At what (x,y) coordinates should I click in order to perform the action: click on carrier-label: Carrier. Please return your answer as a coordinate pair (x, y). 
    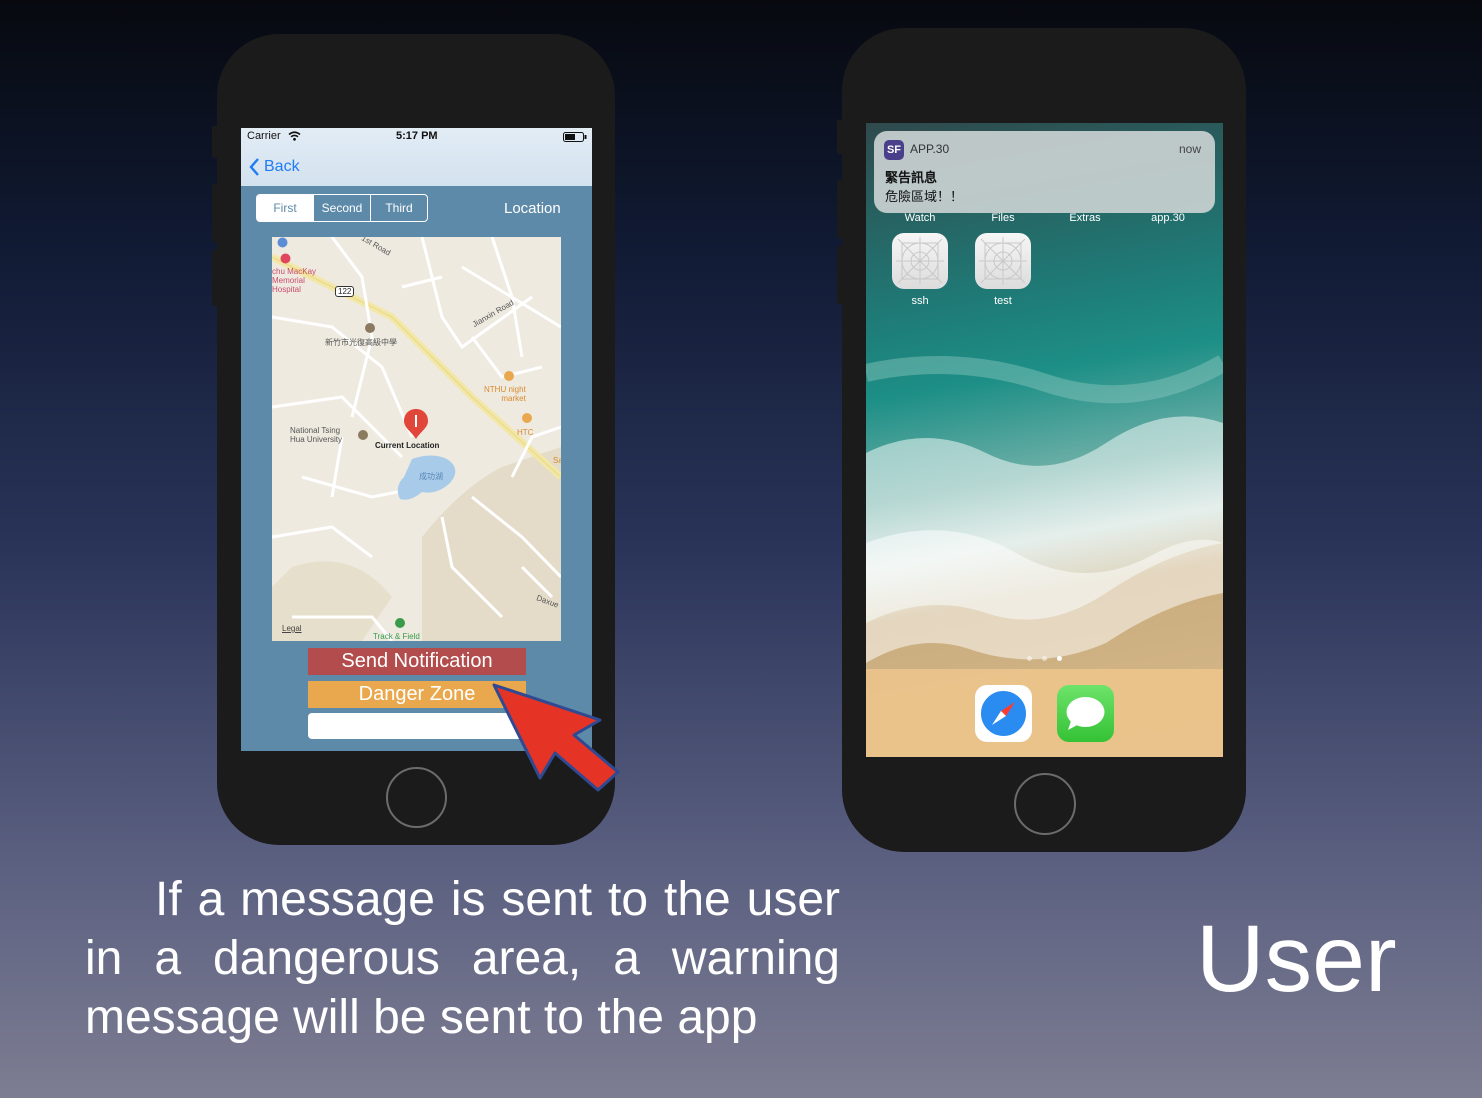
    Looking at the image, I should click on (264, 136).